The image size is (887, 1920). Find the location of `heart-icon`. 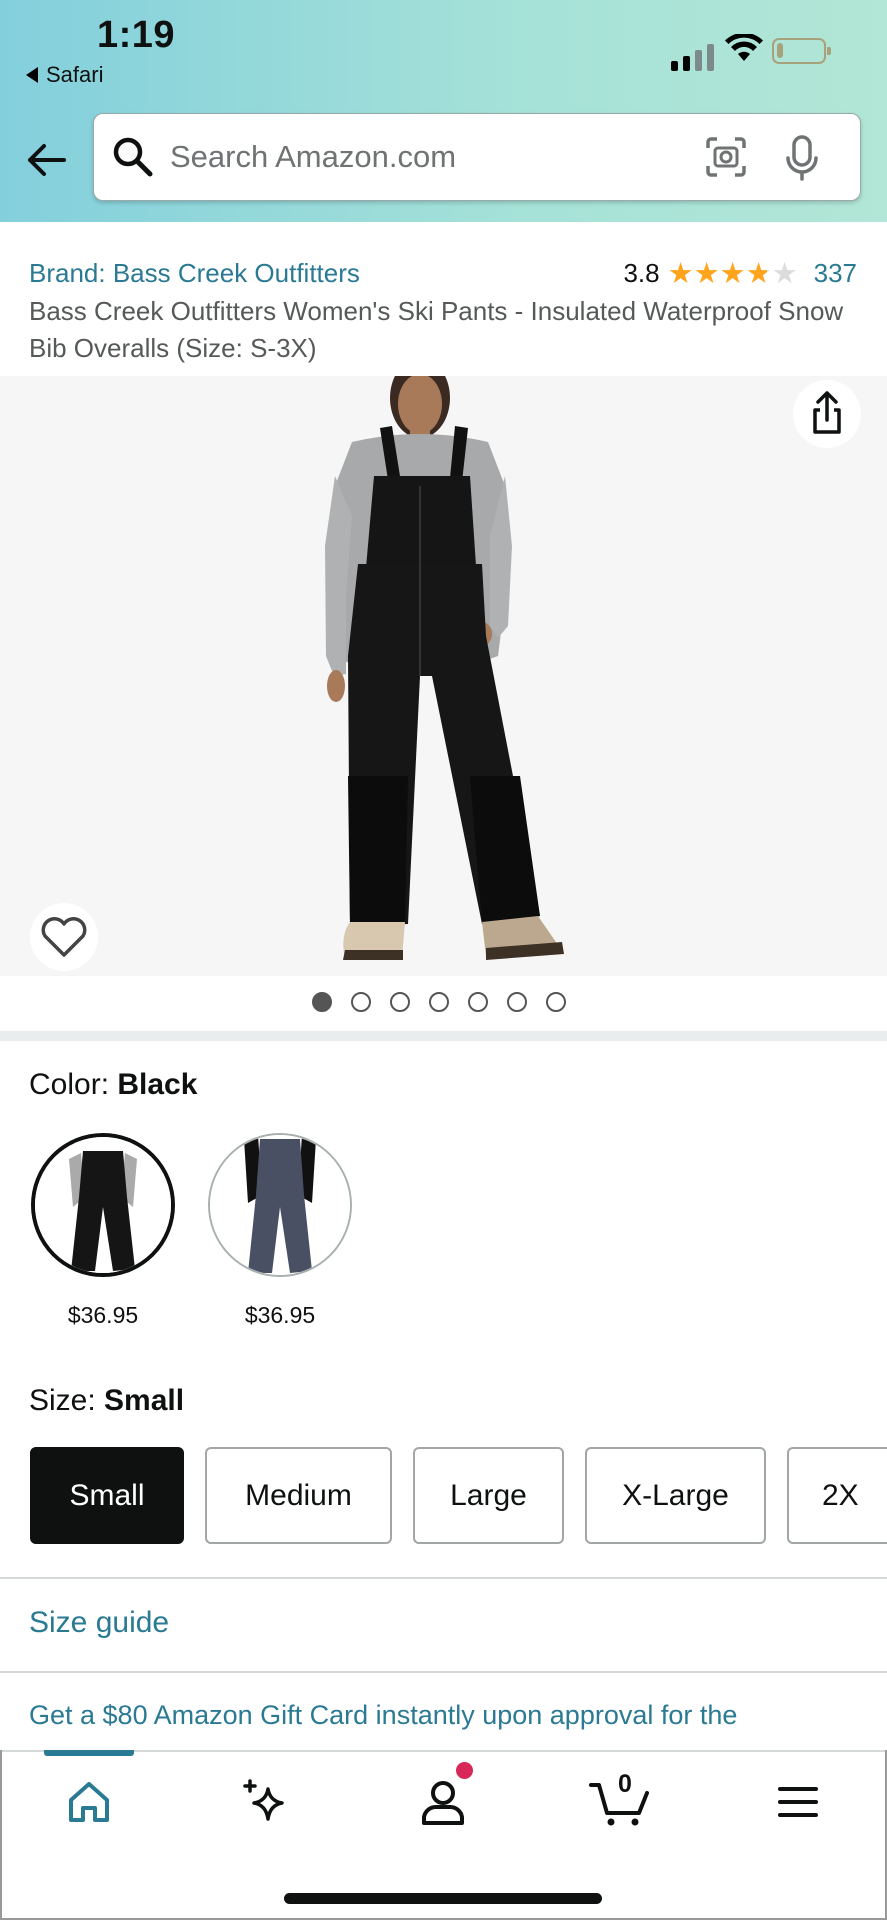

heart-icon is located at coordinates (64, 937).